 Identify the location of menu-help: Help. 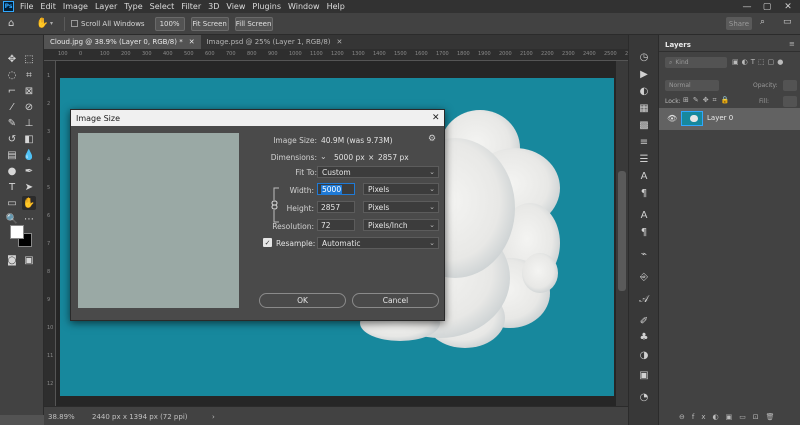
(336, 6).